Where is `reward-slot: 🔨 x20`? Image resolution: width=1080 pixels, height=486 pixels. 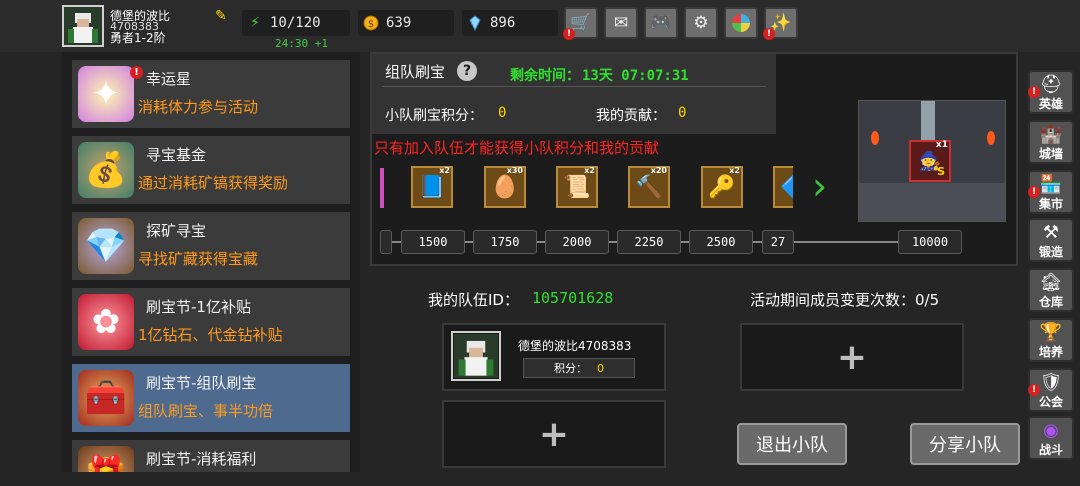 reward-slot: 🔨 x20 is located at coordinates (649, 187).